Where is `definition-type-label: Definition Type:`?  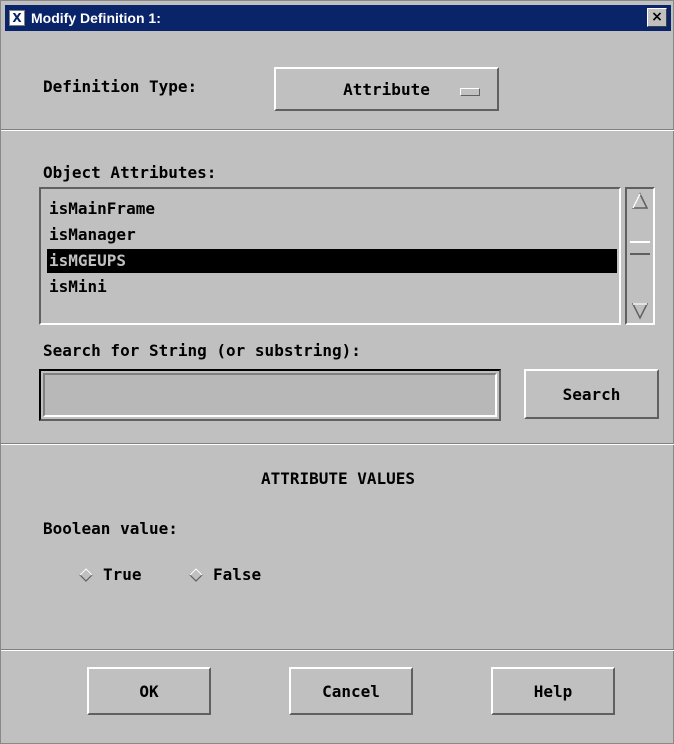 definition-type-label: Definition Type: is located at coordinates (120, 86).